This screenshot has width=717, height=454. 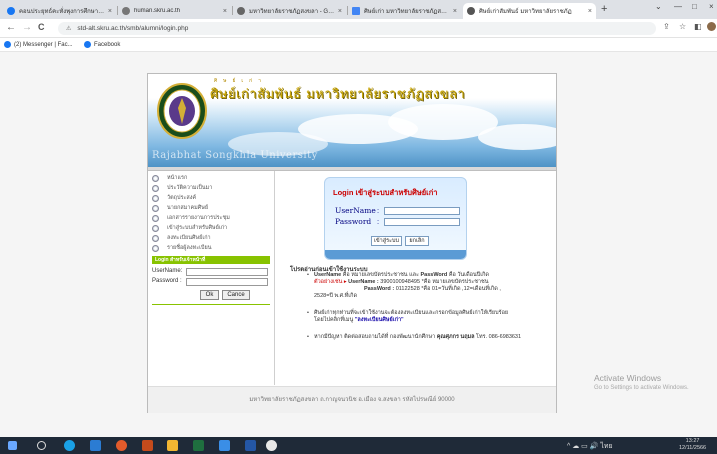 What do you see at coordinates (95, 445) in the screenshot?
I see `word-icon` at bounding box center [95, 445].